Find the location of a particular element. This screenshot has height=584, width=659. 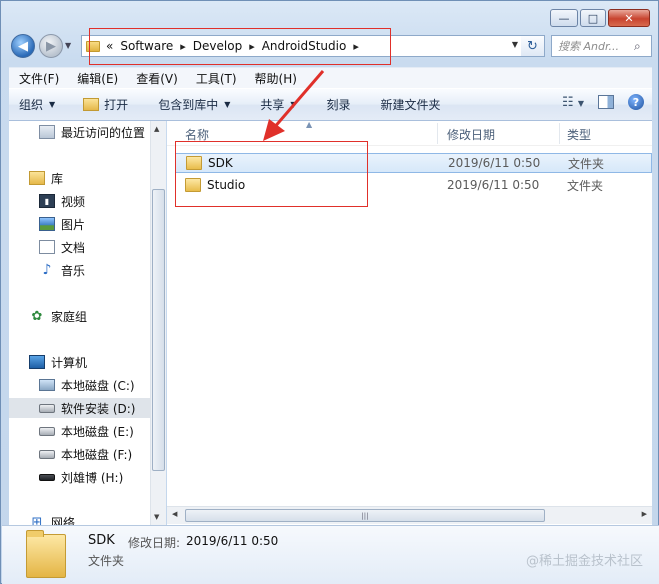

share-label: 共享 is located at coordinates (272, 105).